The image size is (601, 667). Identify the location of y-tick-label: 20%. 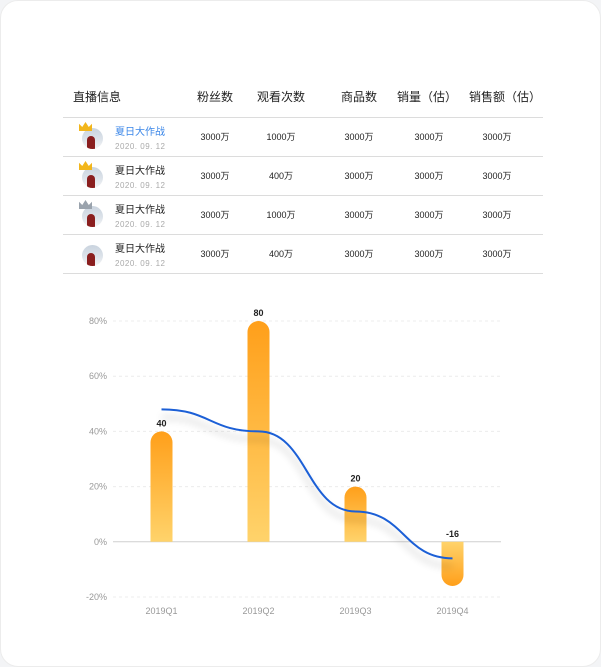
(98, 487).